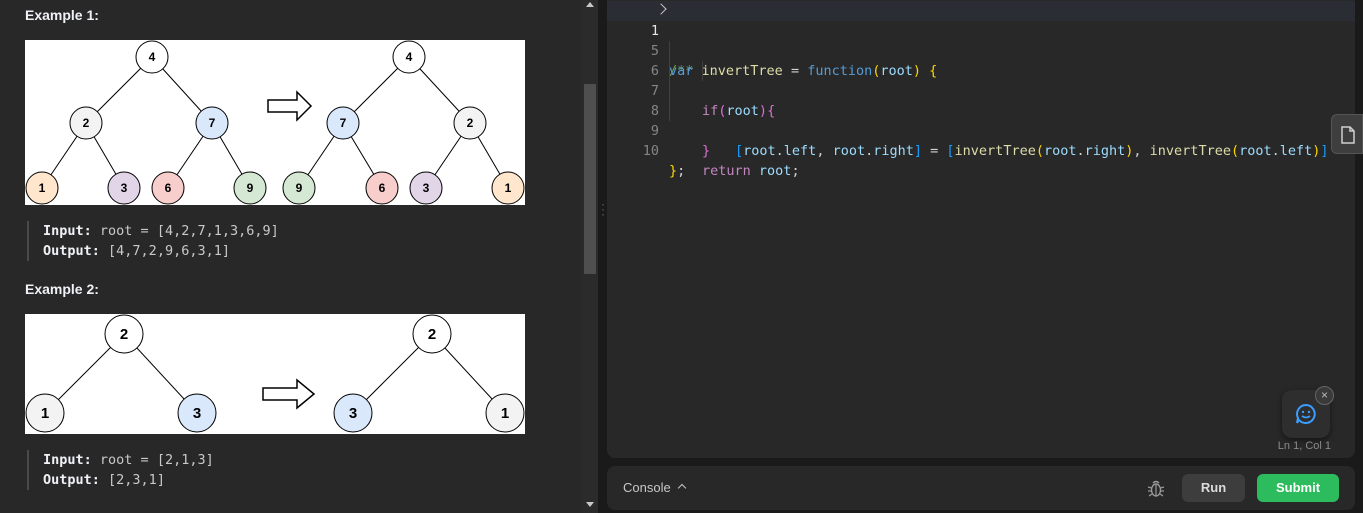  What do you see at coordinates (661, 9) in the screenshot?
I see `fold-chevron-icon` at bounding box center [661, 9].